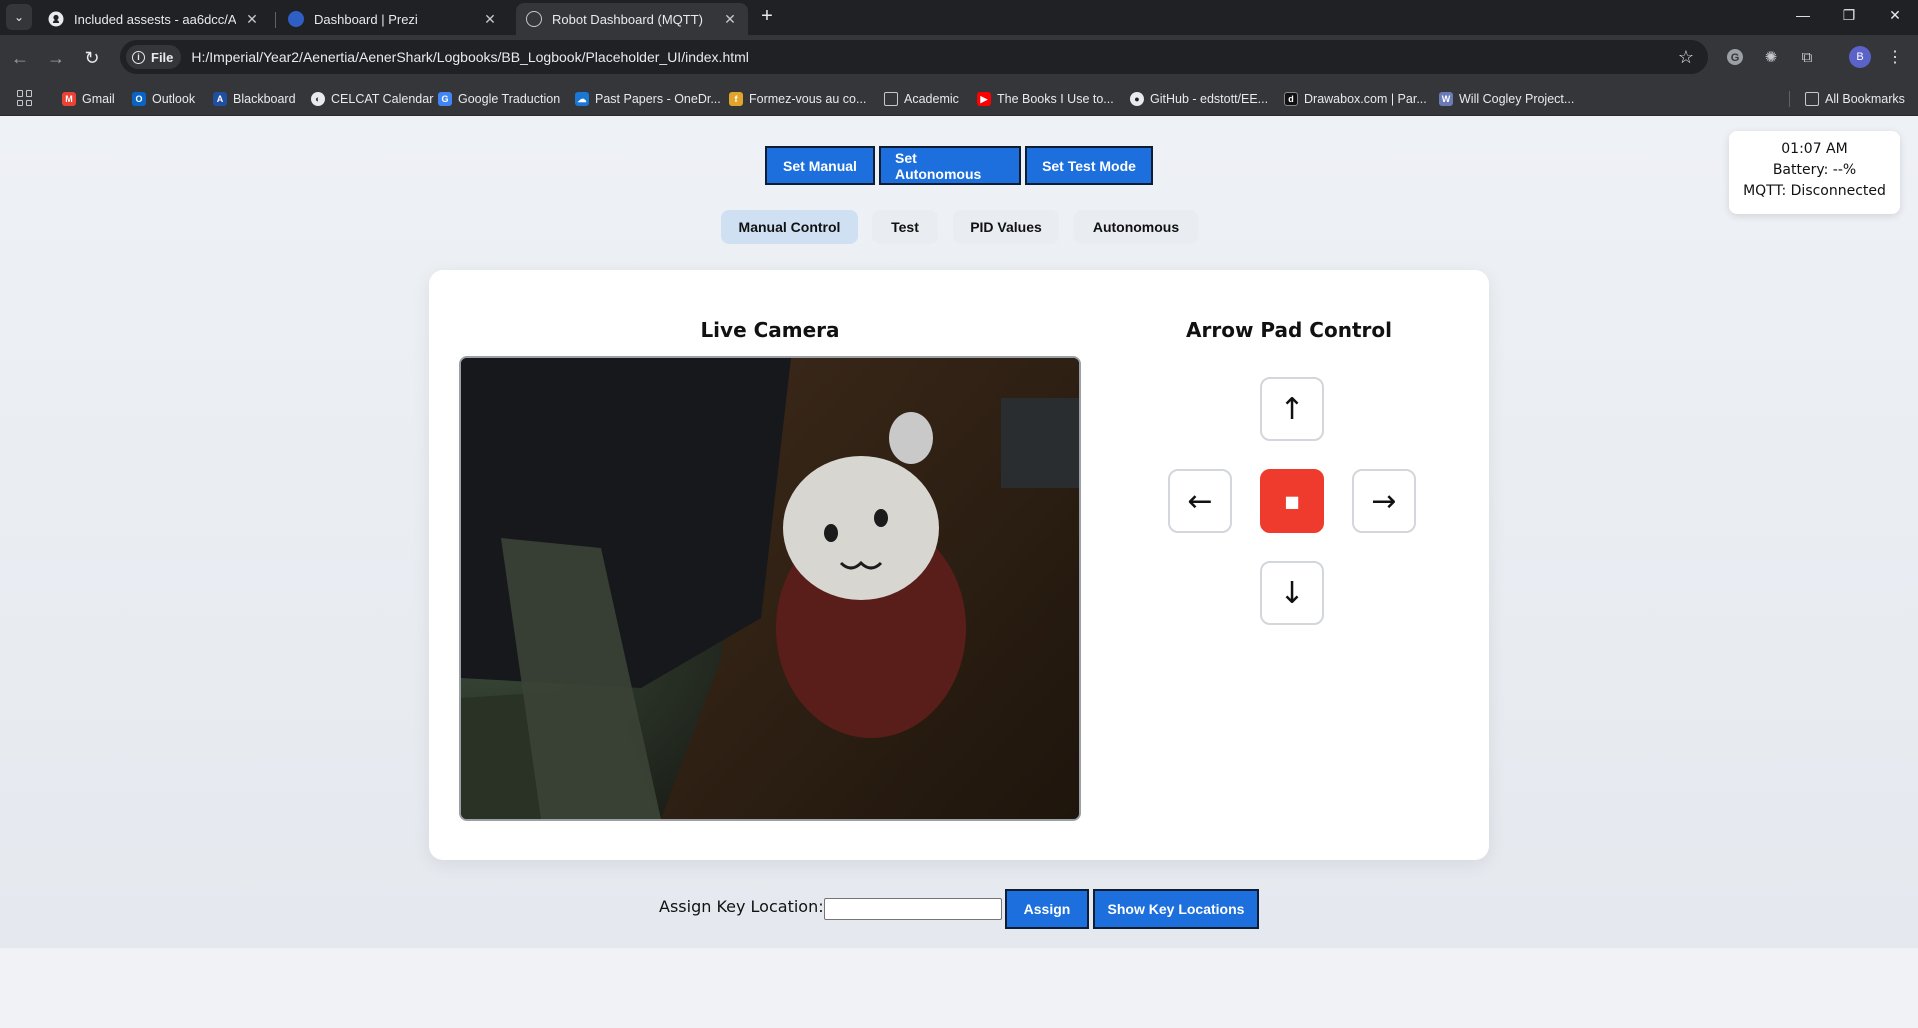  I want to click on status-battery: Battery: --%, so click(1814, 170).